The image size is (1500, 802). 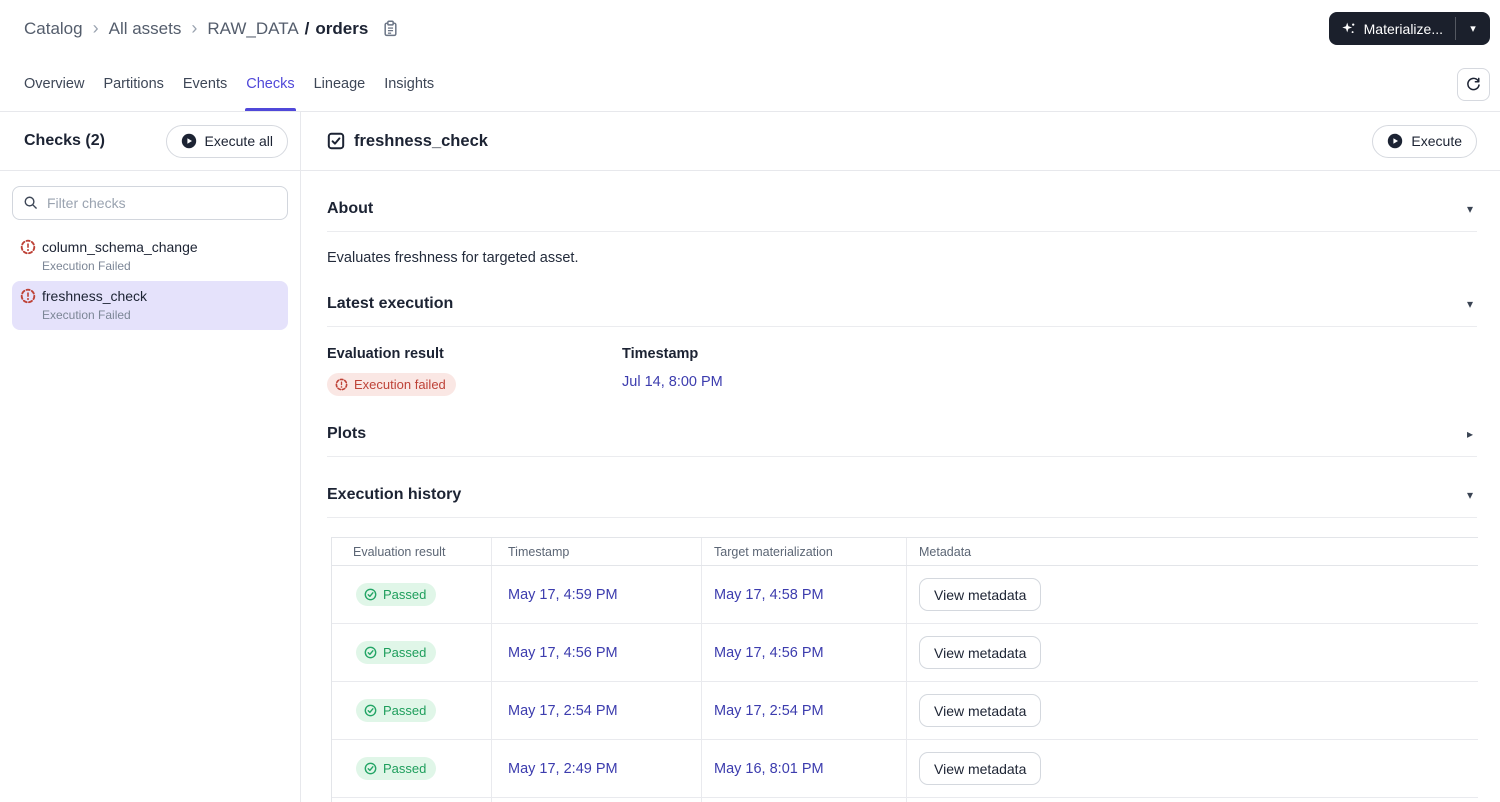 I want to click on chevron-right-icon: ›, so click(x=95, y=27).